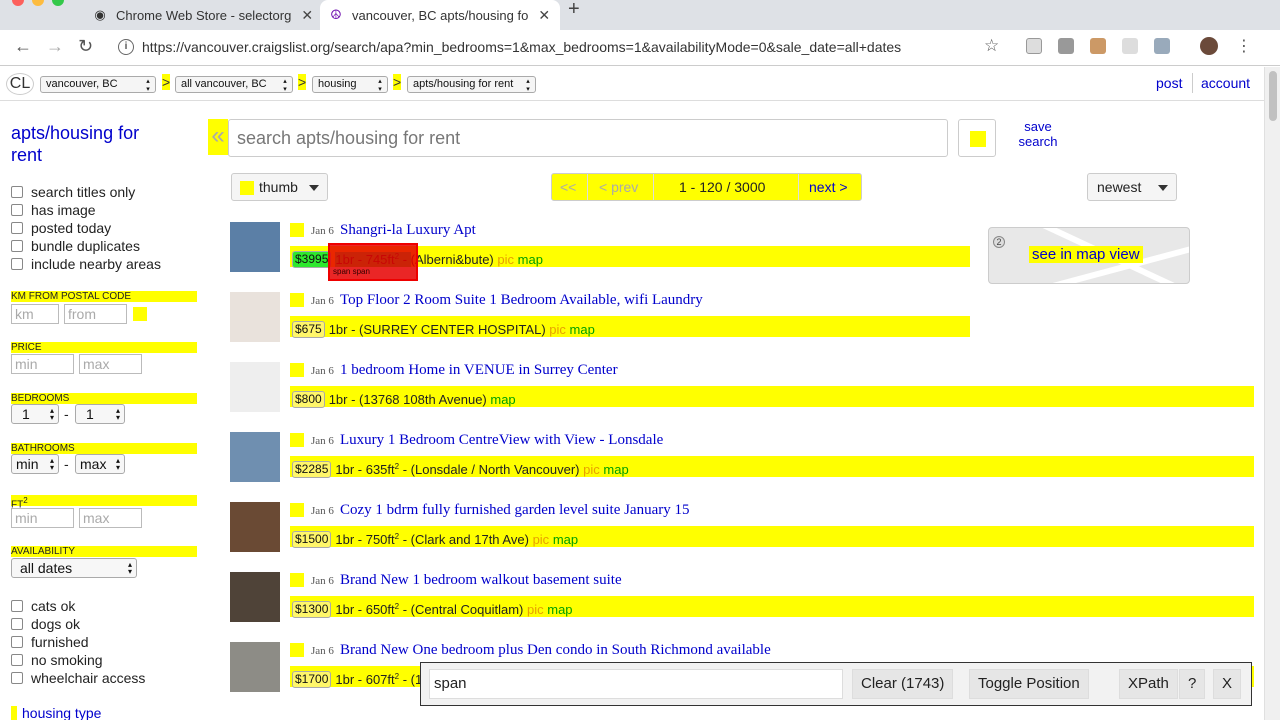 The image size is (1280, 720). I want to click on crumb-city-select: vancouver, BC, so click(98, 84).